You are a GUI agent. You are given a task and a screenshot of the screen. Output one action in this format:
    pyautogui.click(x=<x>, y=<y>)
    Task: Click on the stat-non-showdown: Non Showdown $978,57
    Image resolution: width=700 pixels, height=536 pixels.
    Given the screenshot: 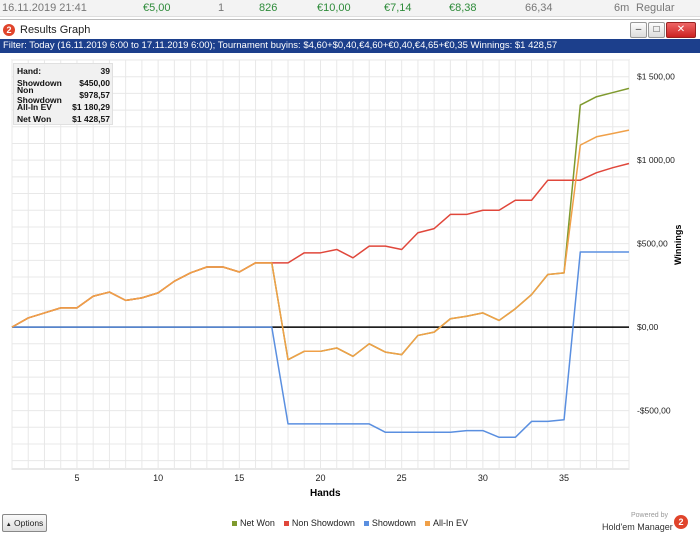 What is the action you would take?
    pyautogui.click(x=63, y=95)
    